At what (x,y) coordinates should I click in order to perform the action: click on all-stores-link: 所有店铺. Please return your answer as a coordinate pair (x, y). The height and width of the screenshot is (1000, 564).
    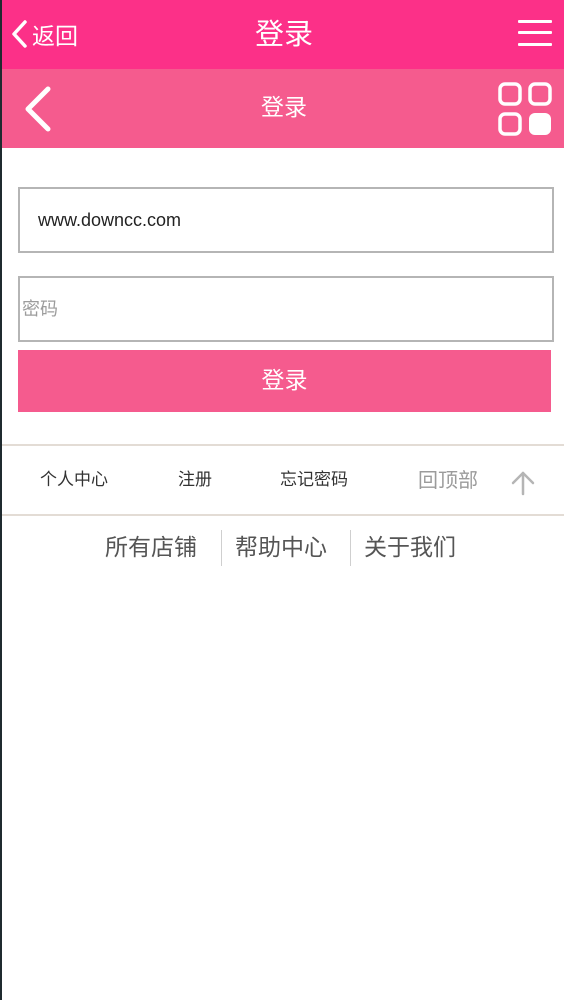
    Looking at the image, I should click on (151, 548).